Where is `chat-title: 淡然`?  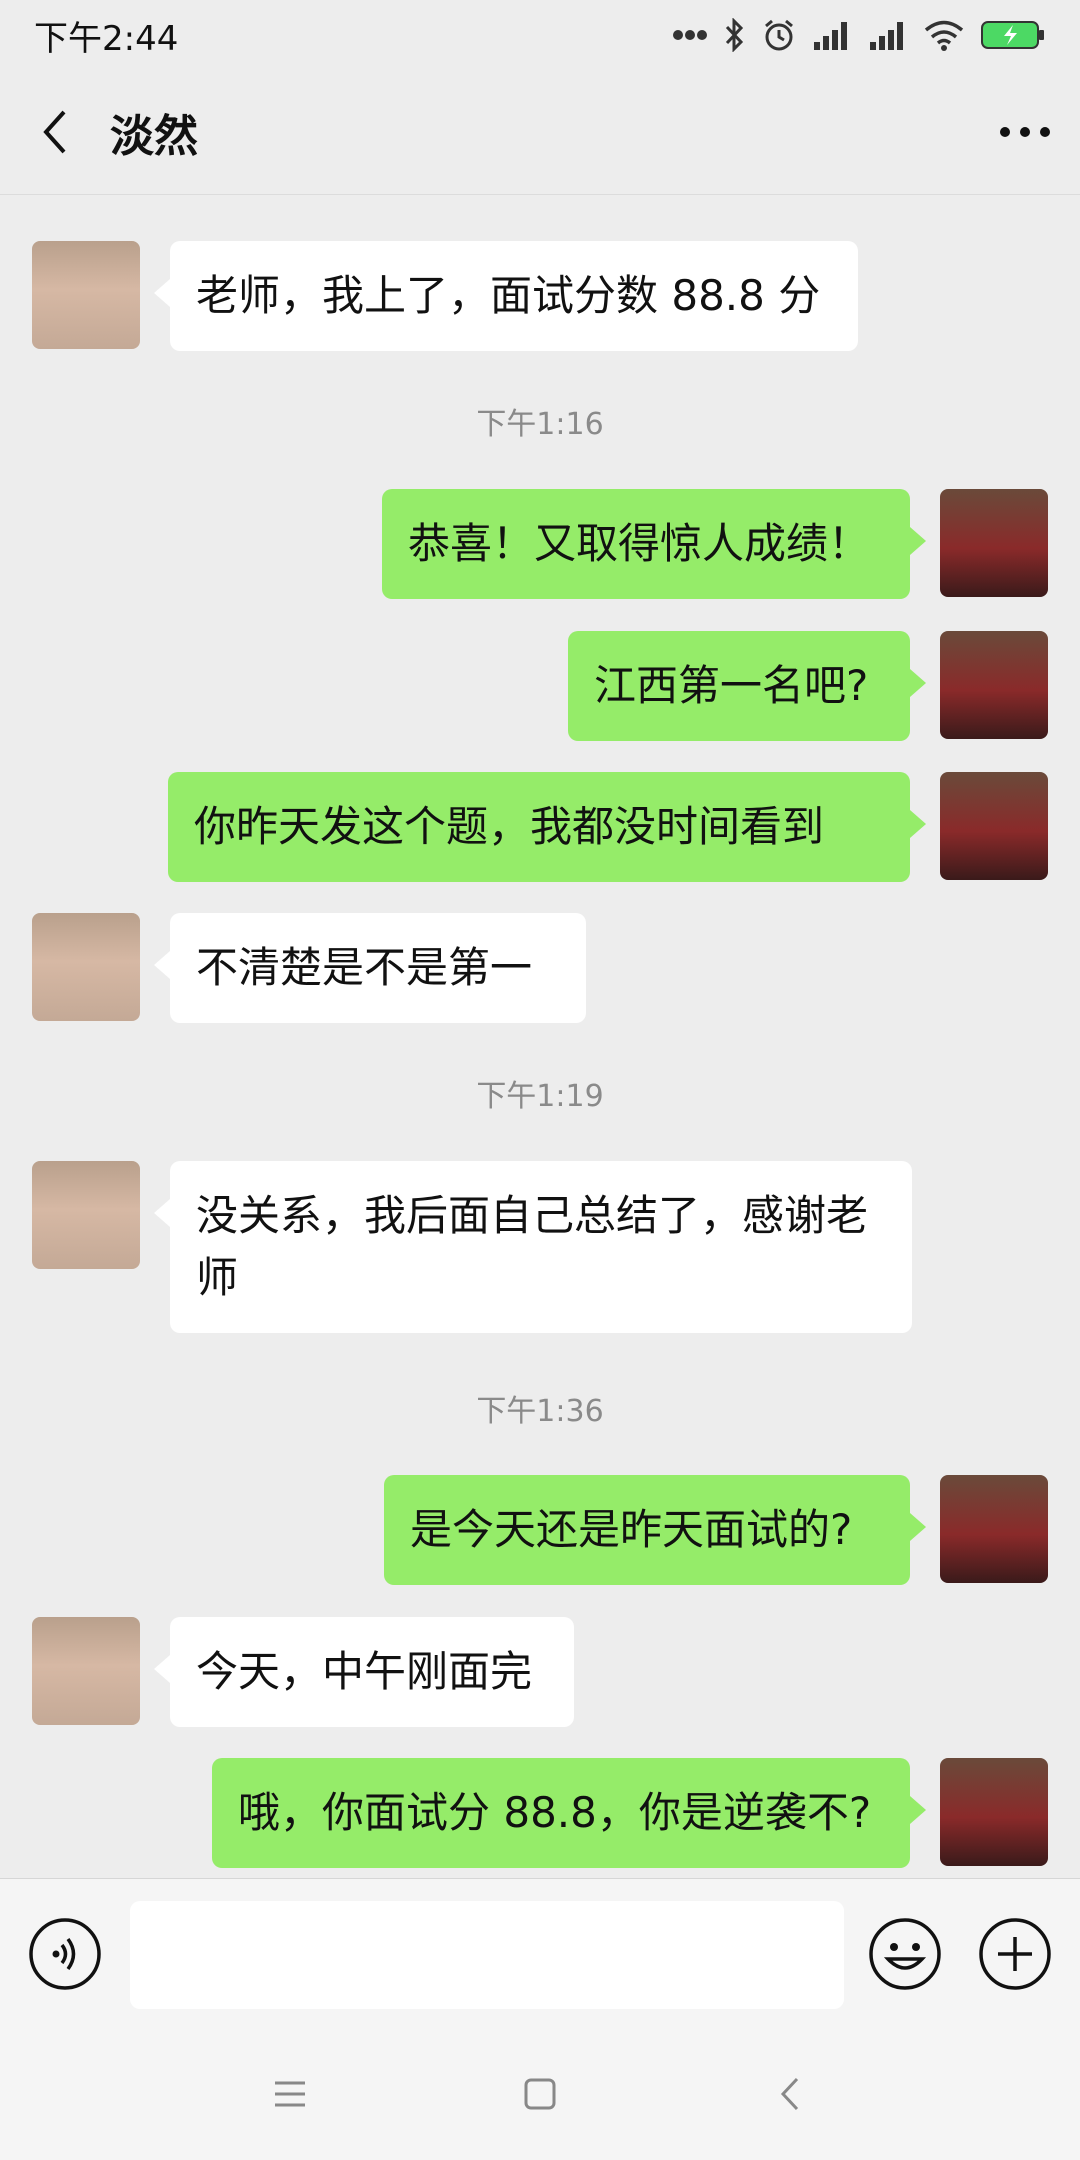
chat-title: 淡然 is located at coordinates (154, 136).